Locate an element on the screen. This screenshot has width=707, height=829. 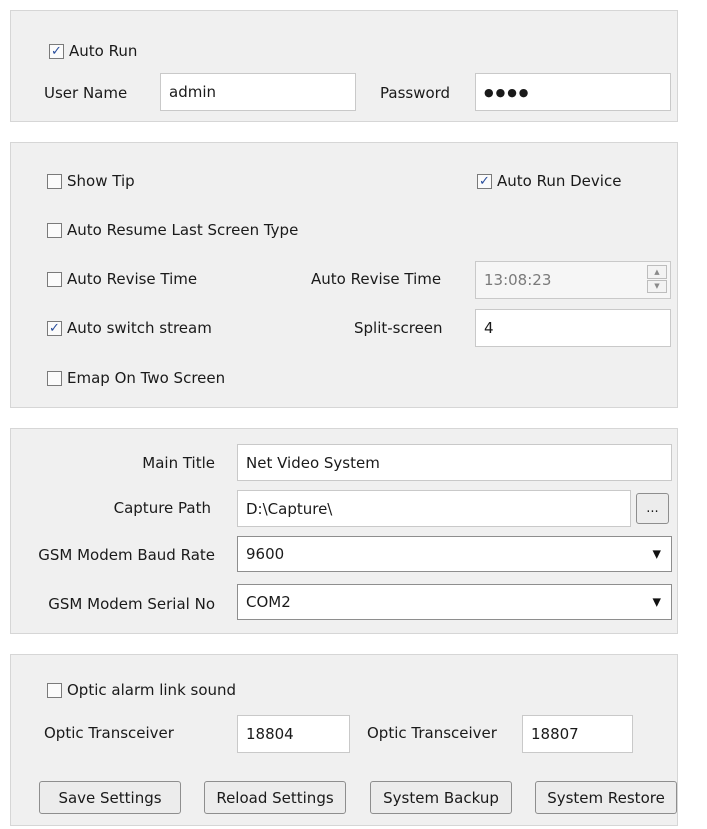
optic-alarm-sound-check-icon is located at coordinates (54, 690).